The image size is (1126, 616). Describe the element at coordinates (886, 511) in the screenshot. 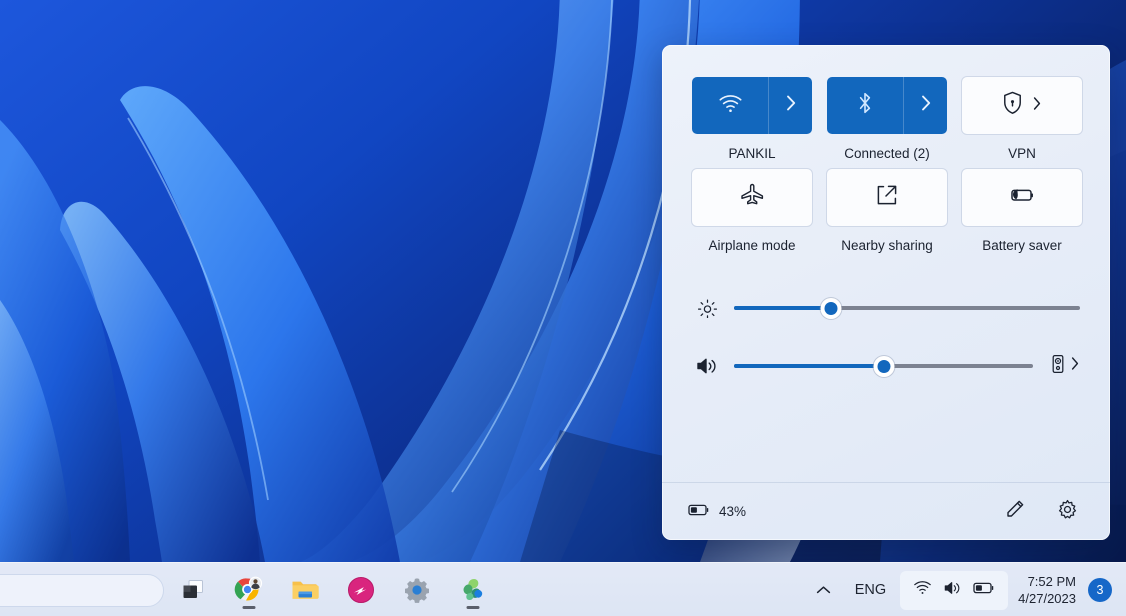

I see `quick-settings-footer: 43%` at that location.